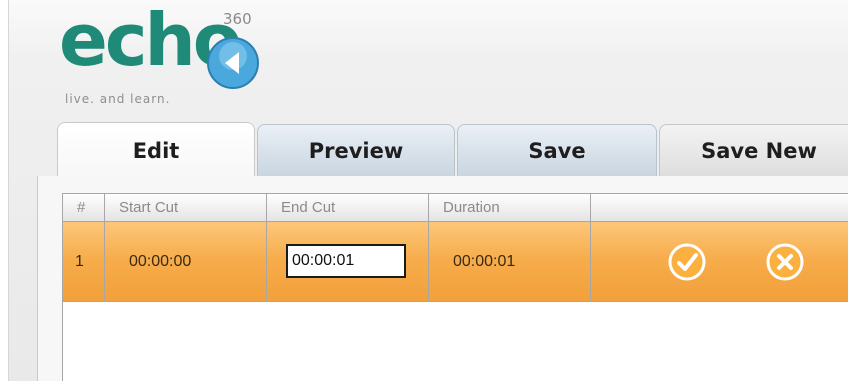 The image size is (848, 381). What do you see at coordinates (233, 63) in the screenshot?
I see `play-icon` at bounding box center [233, 63].